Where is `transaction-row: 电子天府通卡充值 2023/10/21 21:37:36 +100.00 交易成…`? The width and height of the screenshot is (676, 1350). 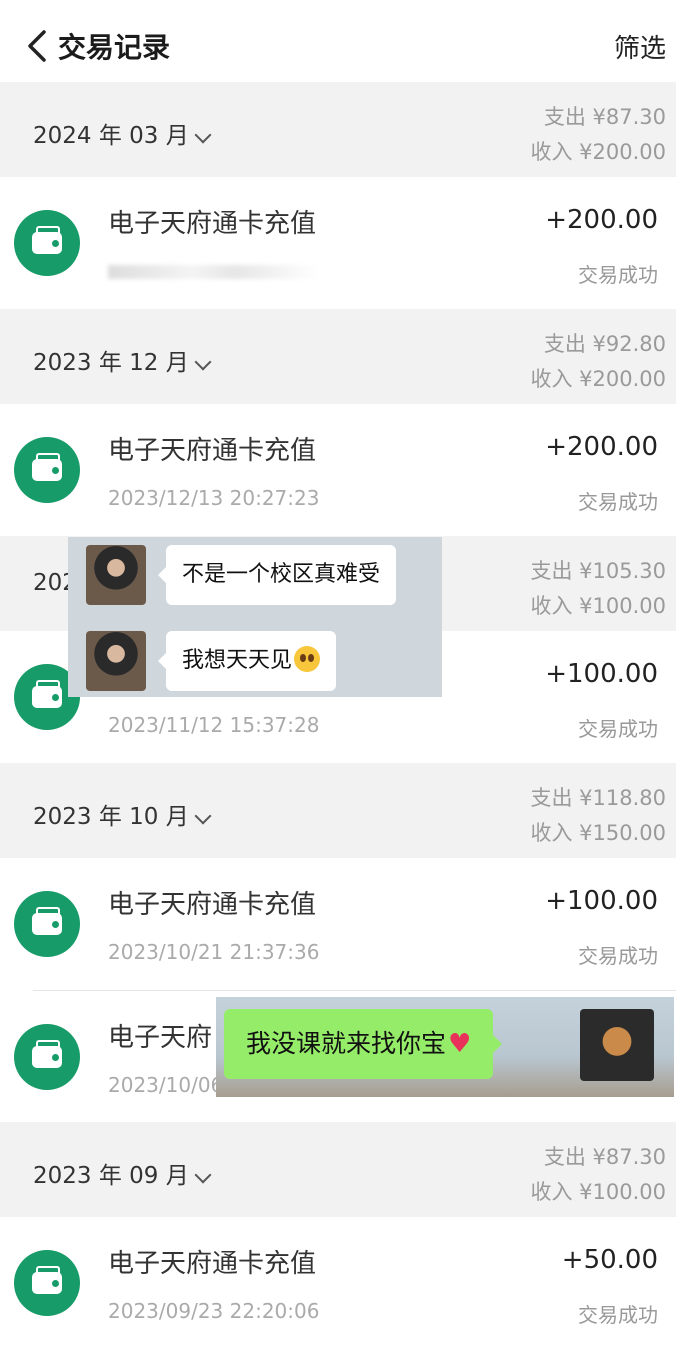
transaction-row: 电子天府通卡充值 2023/10/21 21:37:36 +100.00 交易成… is located at coordinates (338, 924).